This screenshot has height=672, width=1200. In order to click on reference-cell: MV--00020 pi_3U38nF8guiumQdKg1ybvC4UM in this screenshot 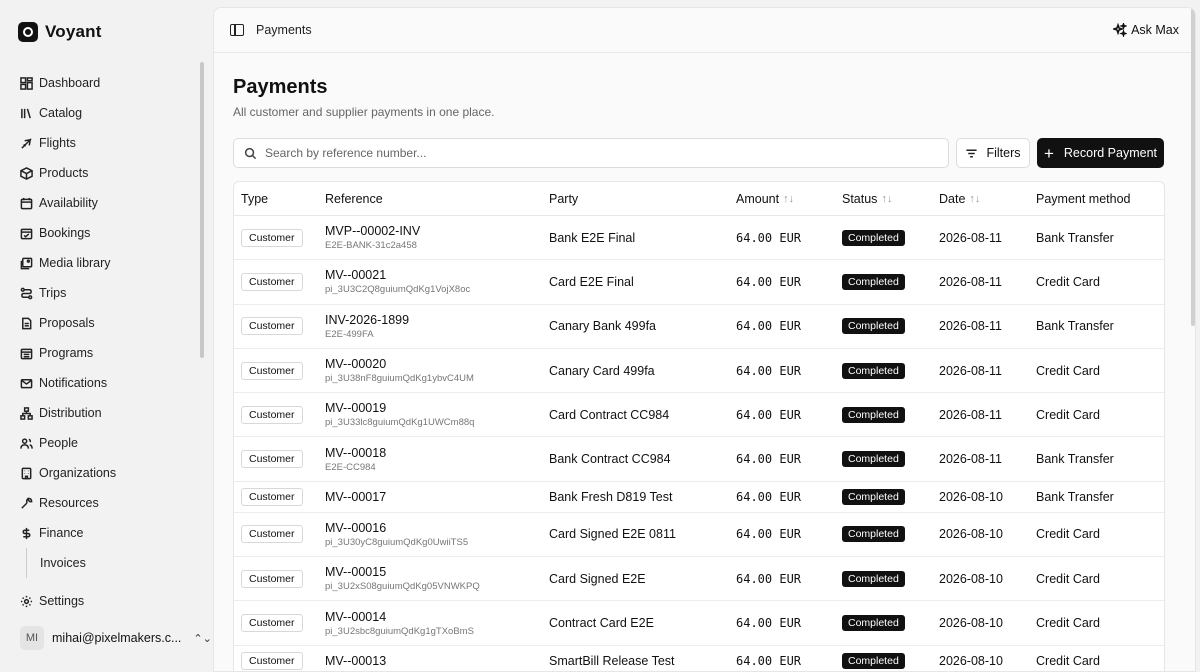, I will do `click(437, 370)`.